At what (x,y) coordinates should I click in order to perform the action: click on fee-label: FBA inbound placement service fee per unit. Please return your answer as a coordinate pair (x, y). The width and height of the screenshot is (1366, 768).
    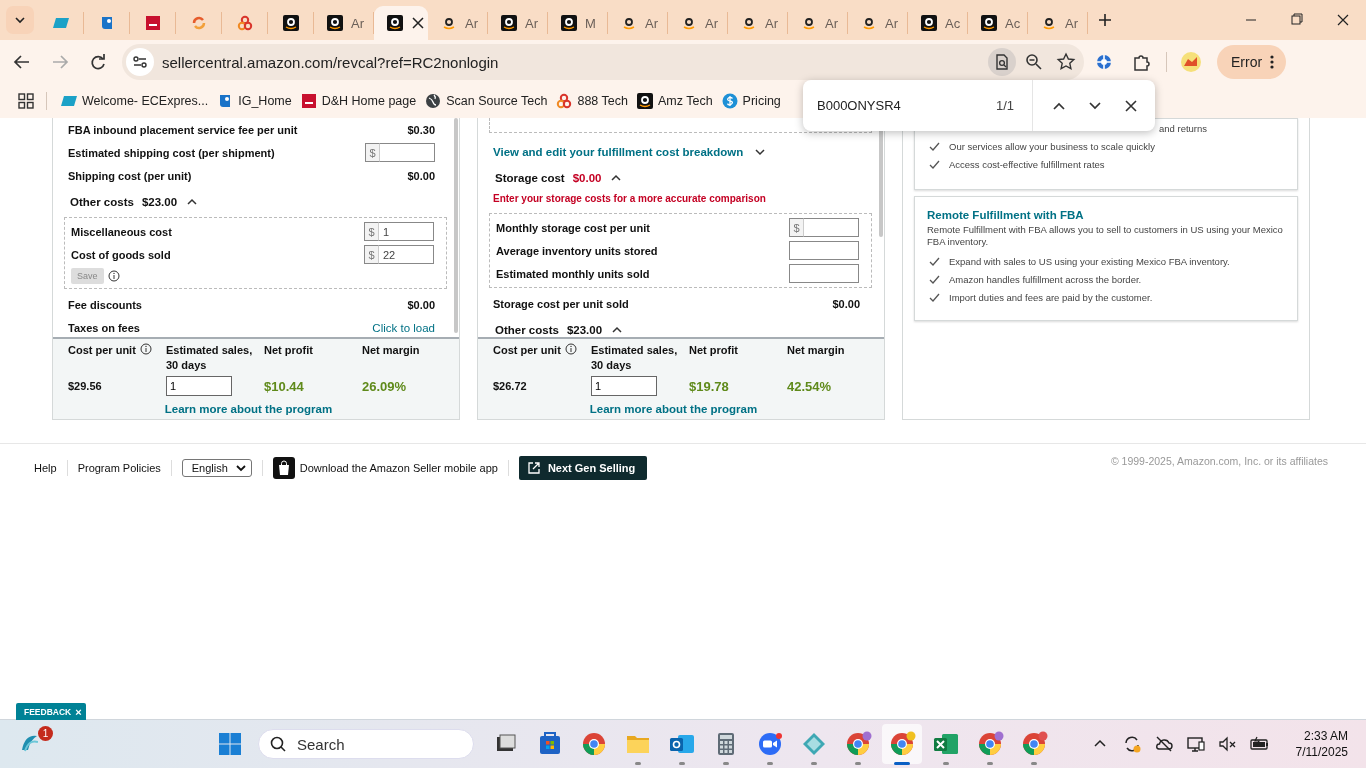
    Looking at the image, I should click on (183, 129).